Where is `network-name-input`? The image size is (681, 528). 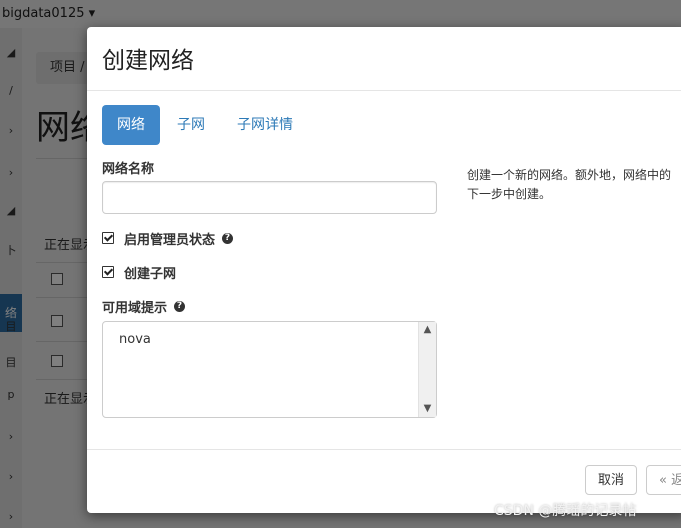 network-name-input is located at coordinates (269, 197).